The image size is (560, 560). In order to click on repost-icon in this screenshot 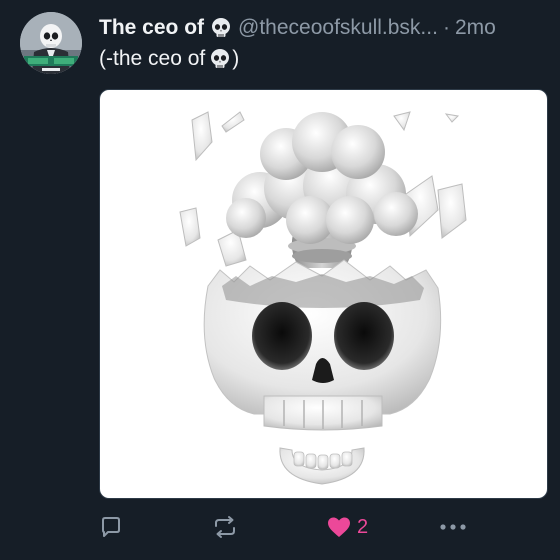, I will do `click(225, 527)`.